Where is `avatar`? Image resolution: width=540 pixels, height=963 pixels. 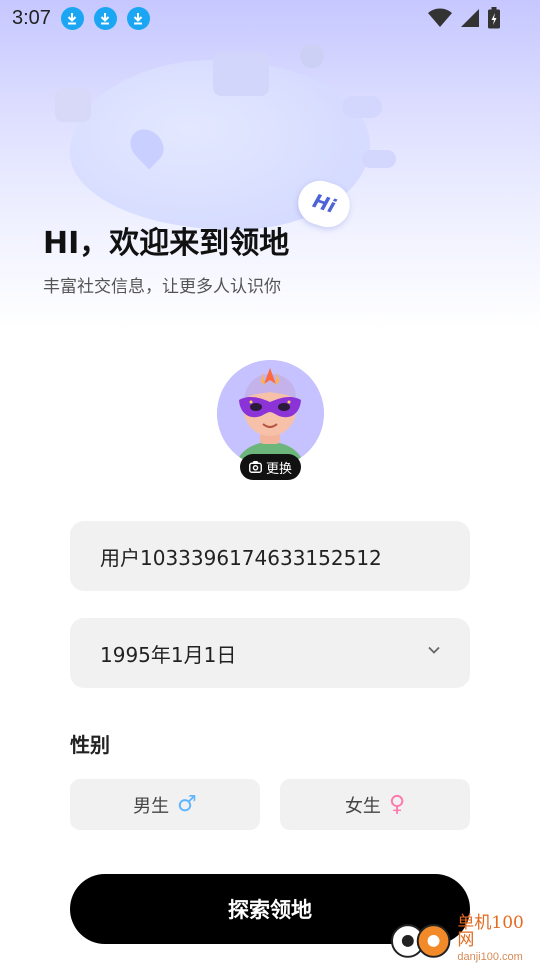
avatar is located at coordinates (270, 413).